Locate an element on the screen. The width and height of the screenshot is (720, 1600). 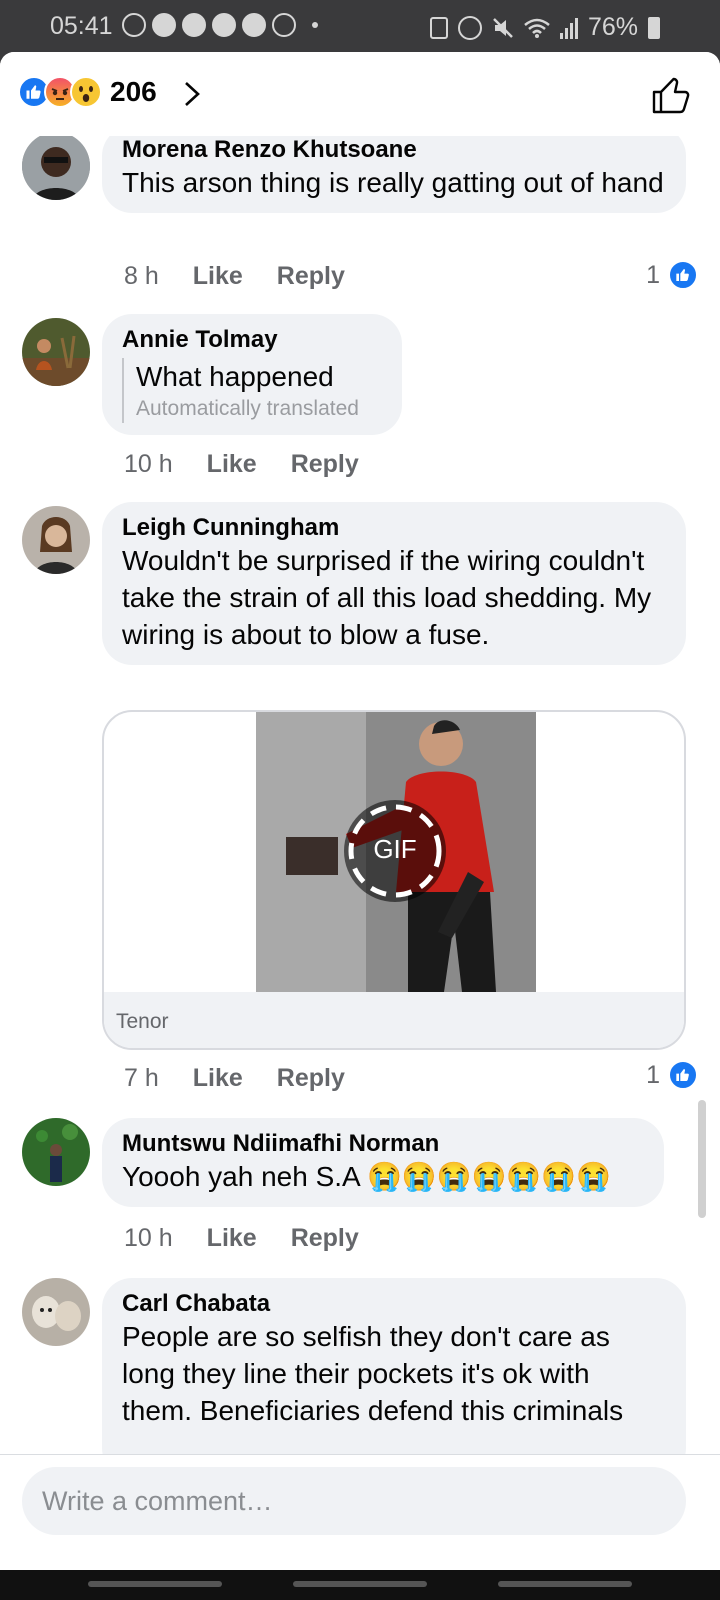
scrollbar is located at coordinates (702, 1159).